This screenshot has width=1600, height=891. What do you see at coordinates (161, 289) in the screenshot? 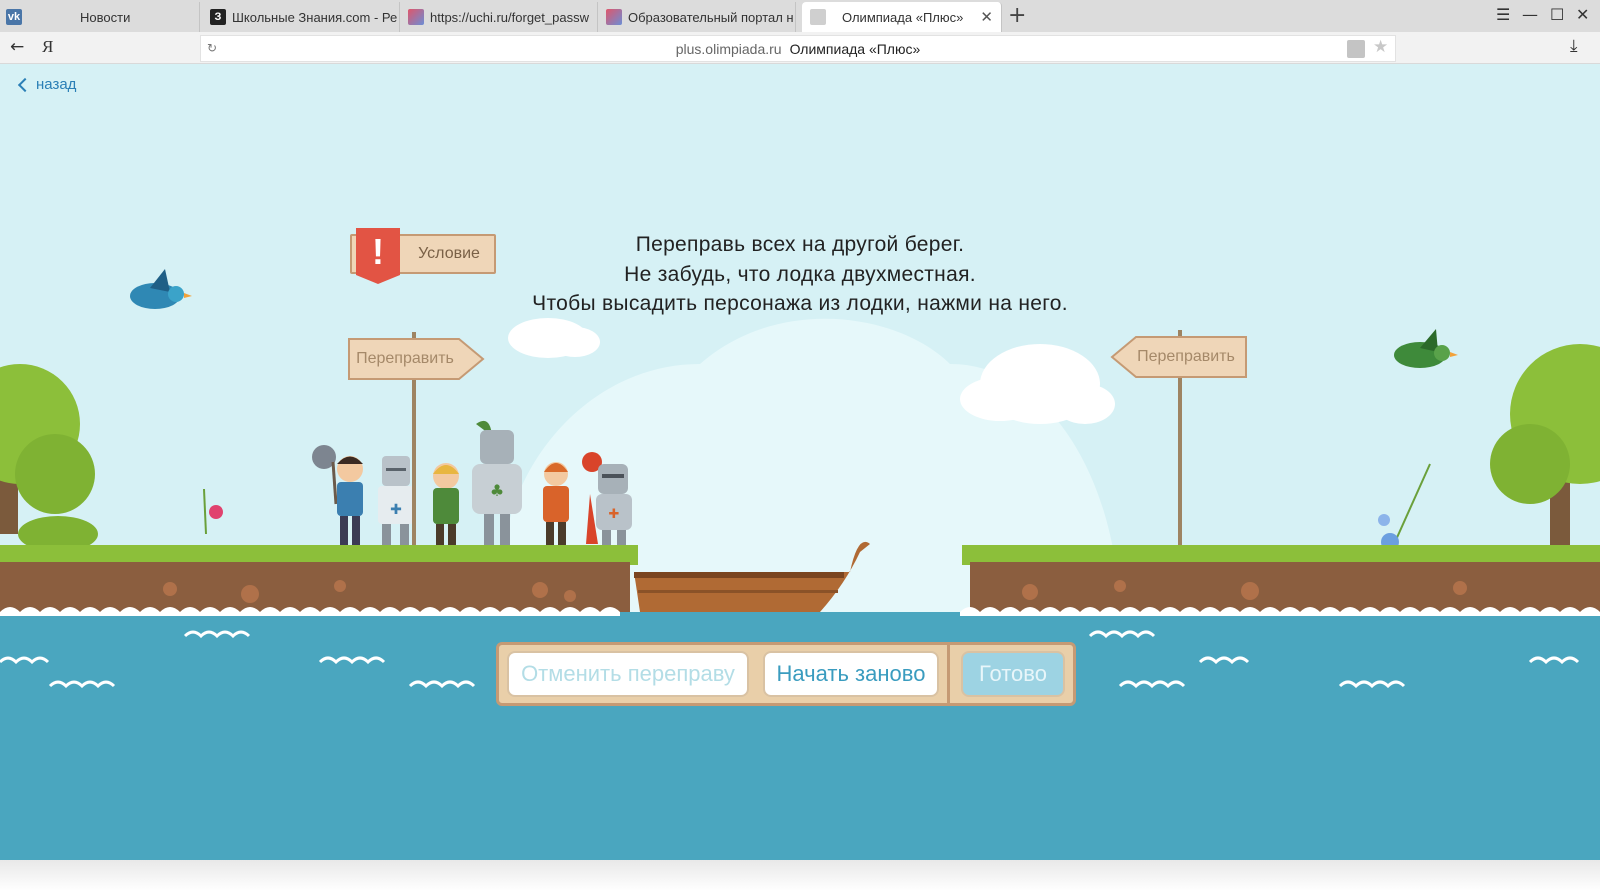
I see `blue-bird` at bounding box center [161, 289].